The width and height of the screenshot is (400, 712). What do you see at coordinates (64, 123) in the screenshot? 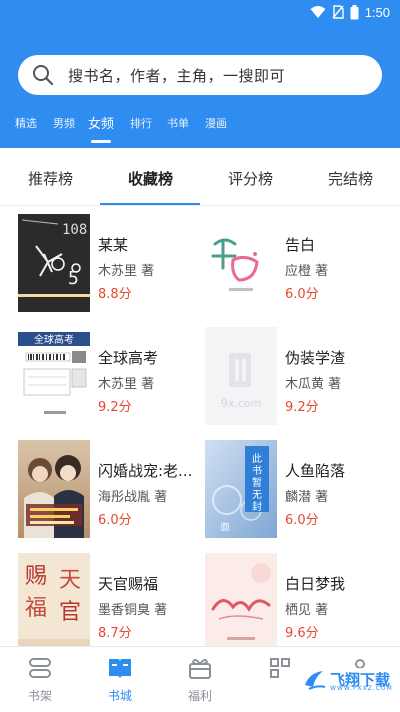
I see `channel-male: 男频` at bounding box center [64, 123].